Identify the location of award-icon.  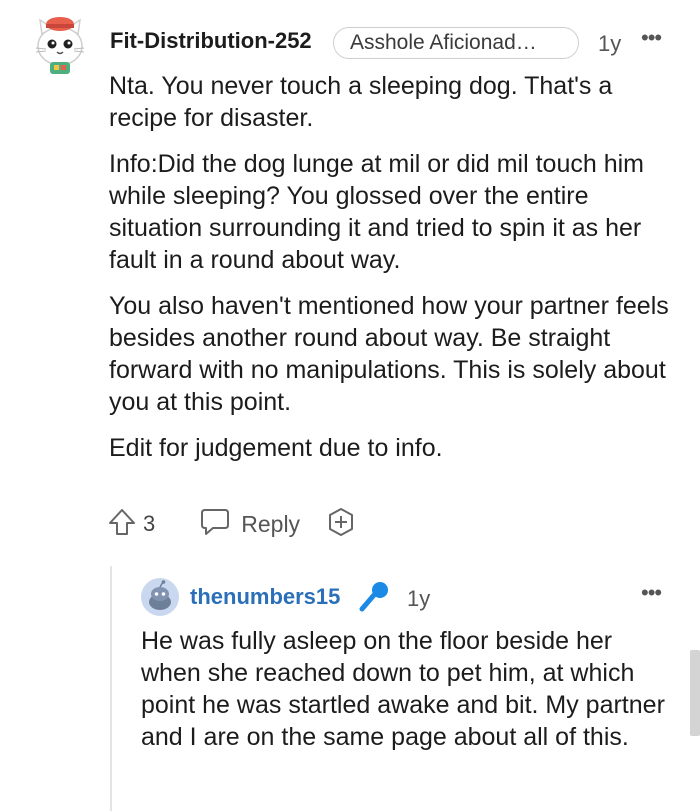
(341, 524).